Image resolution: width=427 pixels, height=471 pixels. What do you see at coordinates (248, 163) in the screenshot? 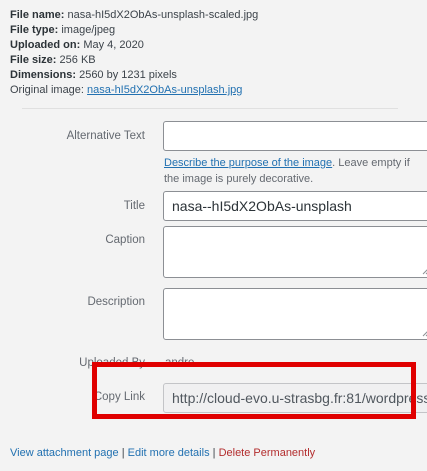
I see `alt-text-help-link: Describe the purpose of the image` at bounding box center [248, 163].